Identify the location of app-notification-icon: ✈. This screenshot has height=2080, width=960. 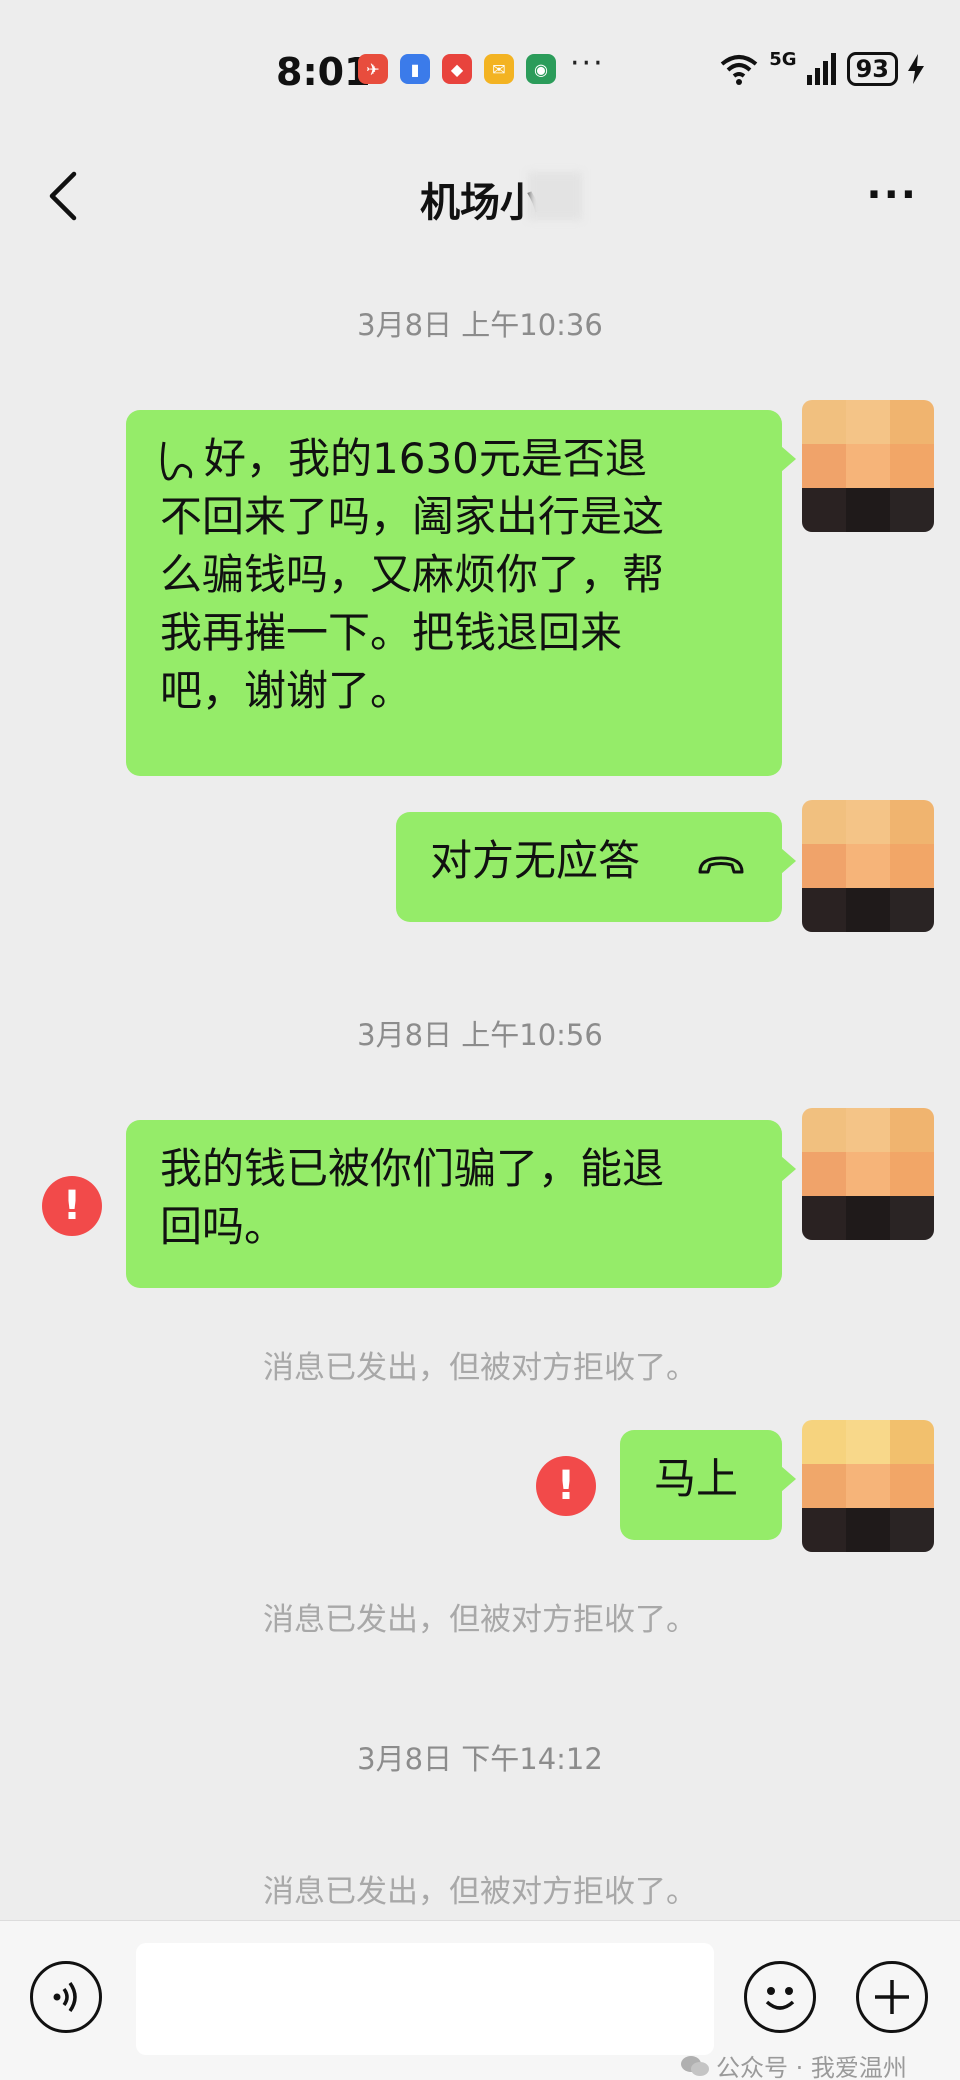
(373, 69).